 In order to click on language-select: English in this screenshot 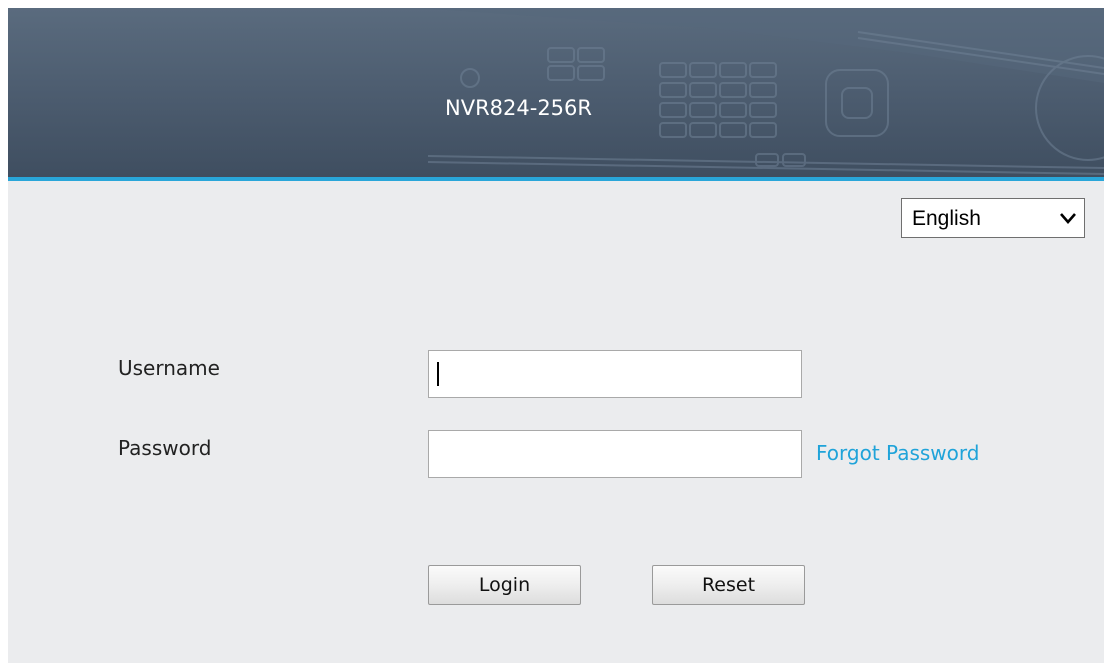, I will do `click(993, 218)`.